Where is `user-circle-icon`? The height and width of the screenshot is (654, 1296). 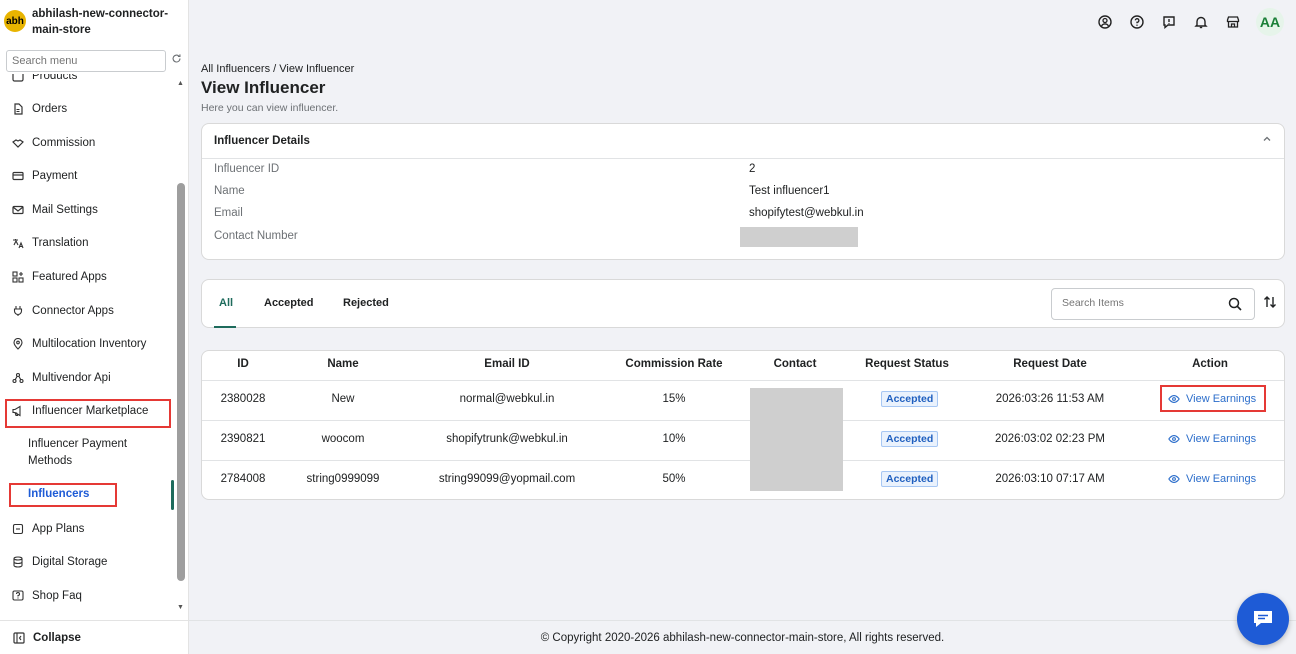 user-circle-icon is located at coordinates (1105, 22).